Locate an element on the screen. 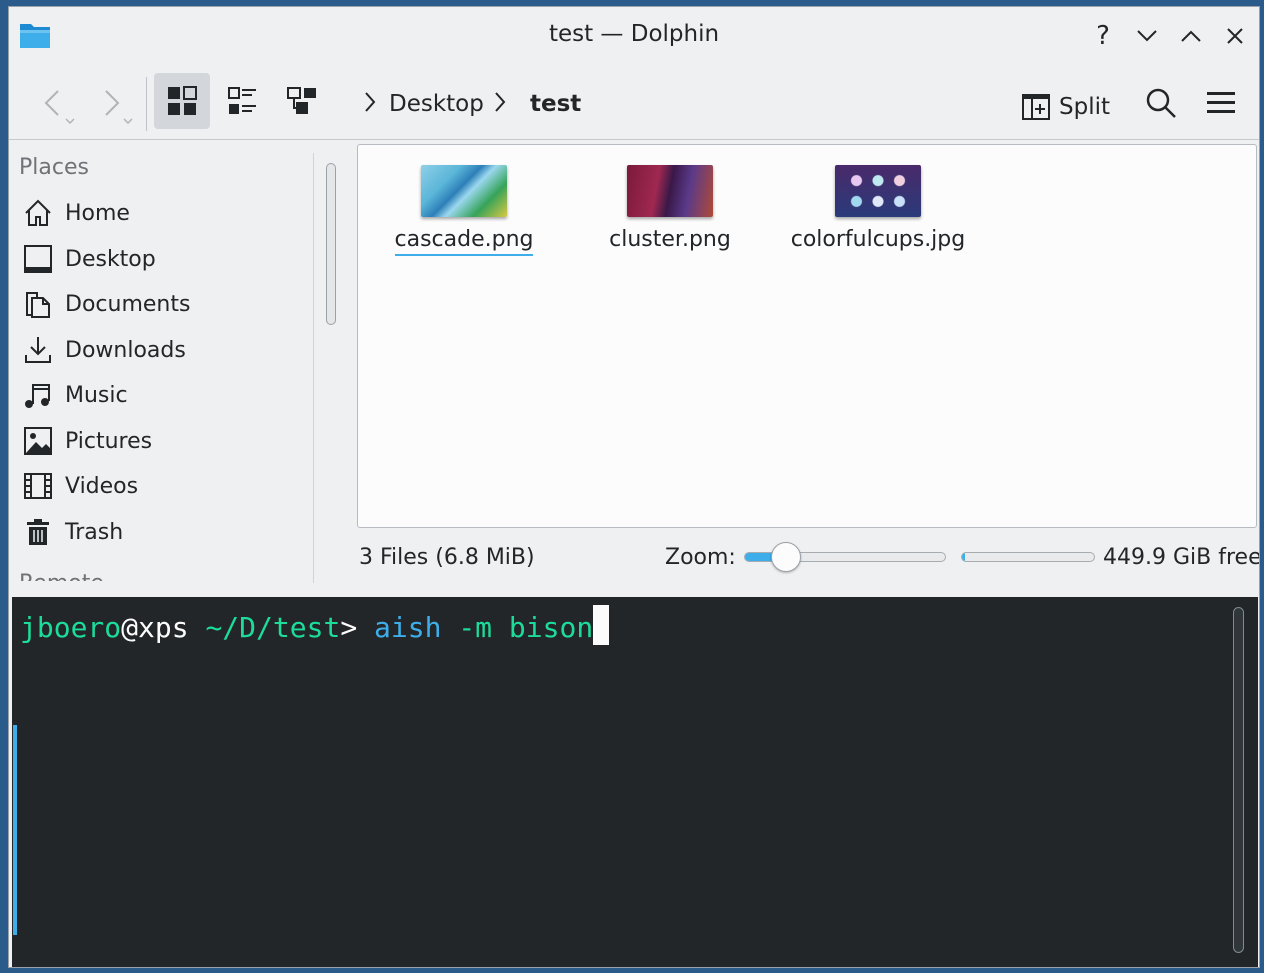 This screenshot has width=1264, height=973. place-label: Trash is located at coordinates (94, 532).